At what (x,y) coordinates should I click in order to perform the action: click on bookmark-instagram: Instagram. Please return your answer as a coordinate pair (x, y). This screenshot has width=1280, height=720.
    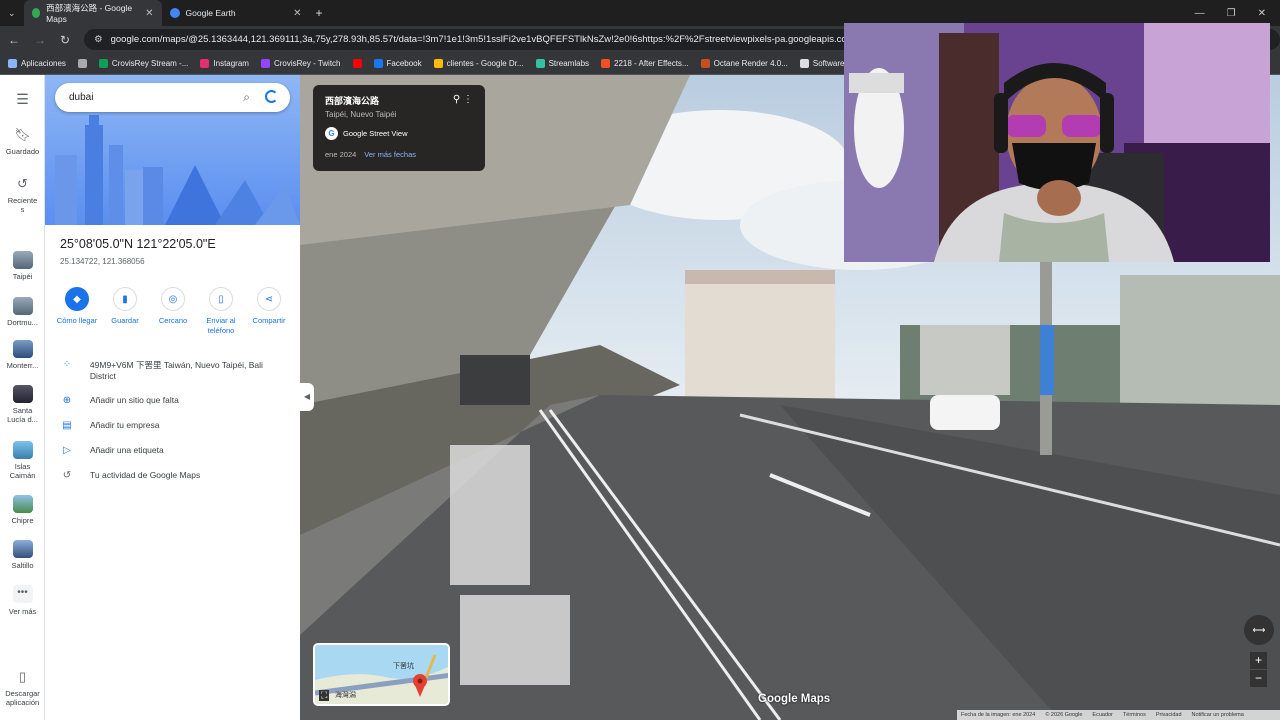
    Looking at the image, I should click on (224, 63).